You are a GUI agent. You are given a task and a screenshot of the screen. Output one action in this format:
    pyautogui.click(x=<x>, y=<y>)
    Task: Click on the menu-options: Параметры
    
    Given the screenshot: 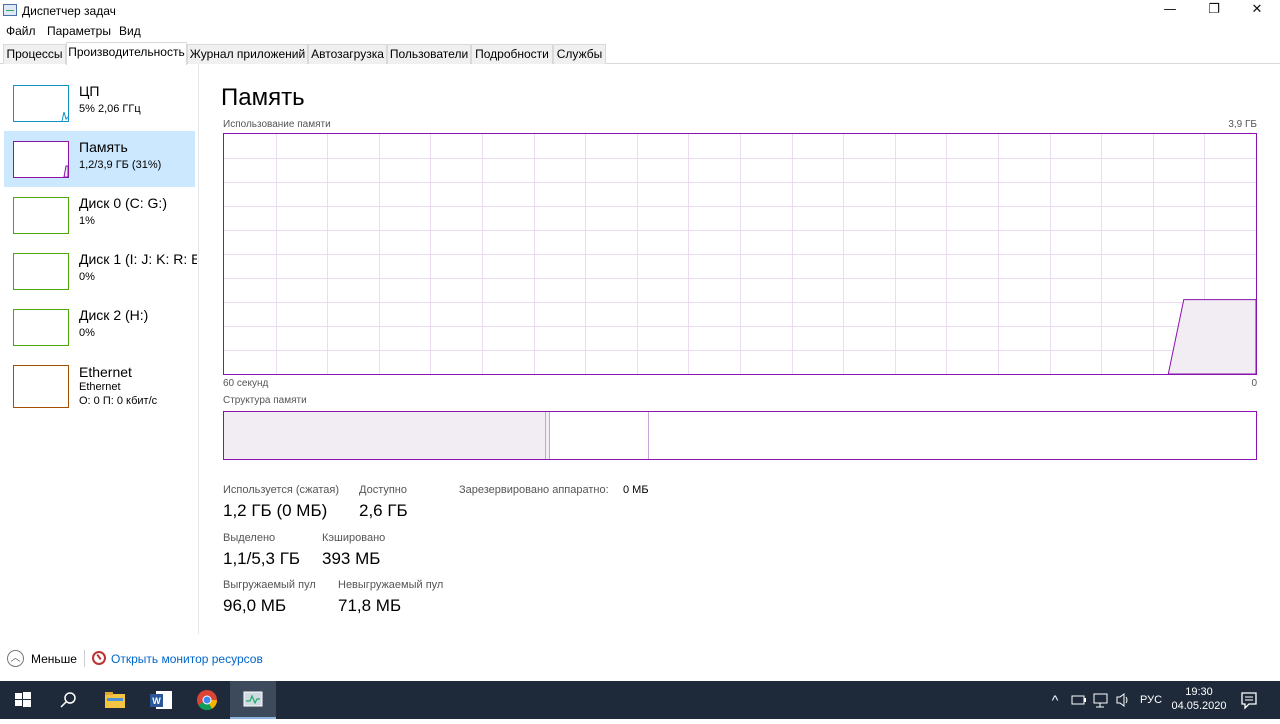 What is the action you would take?
    pyautogui.click(x=79, y=31)
    